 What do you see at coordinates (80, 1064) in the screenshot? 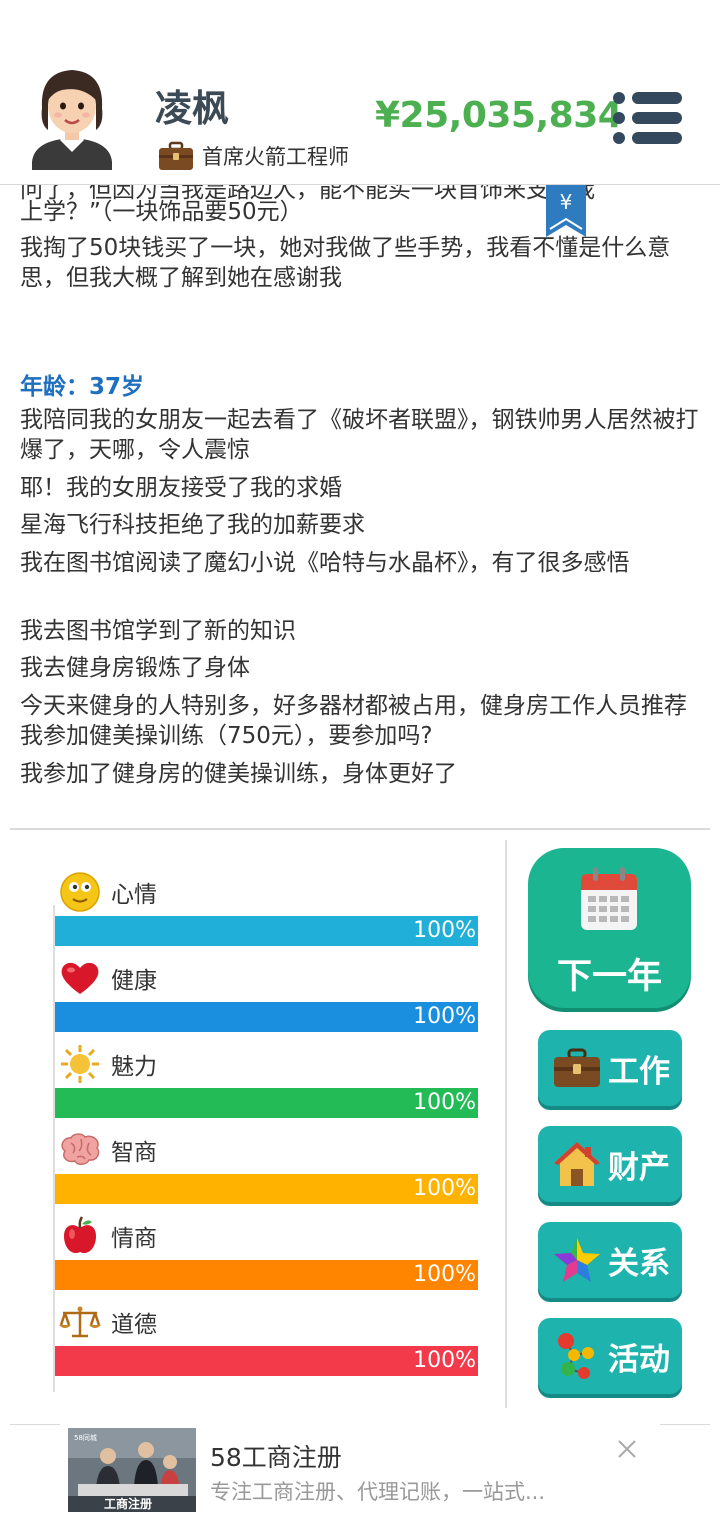
I see `sun-icon` at bounding box center [80, 1064].